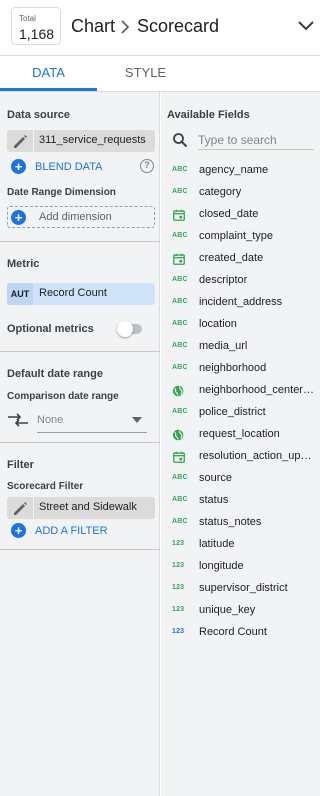 The height and width of the screenshot is (796, 320). What do you see at coordinates (73, 293) in the screenshot?
I see `metric-name: Record Count` at bounding box center [73, 293].